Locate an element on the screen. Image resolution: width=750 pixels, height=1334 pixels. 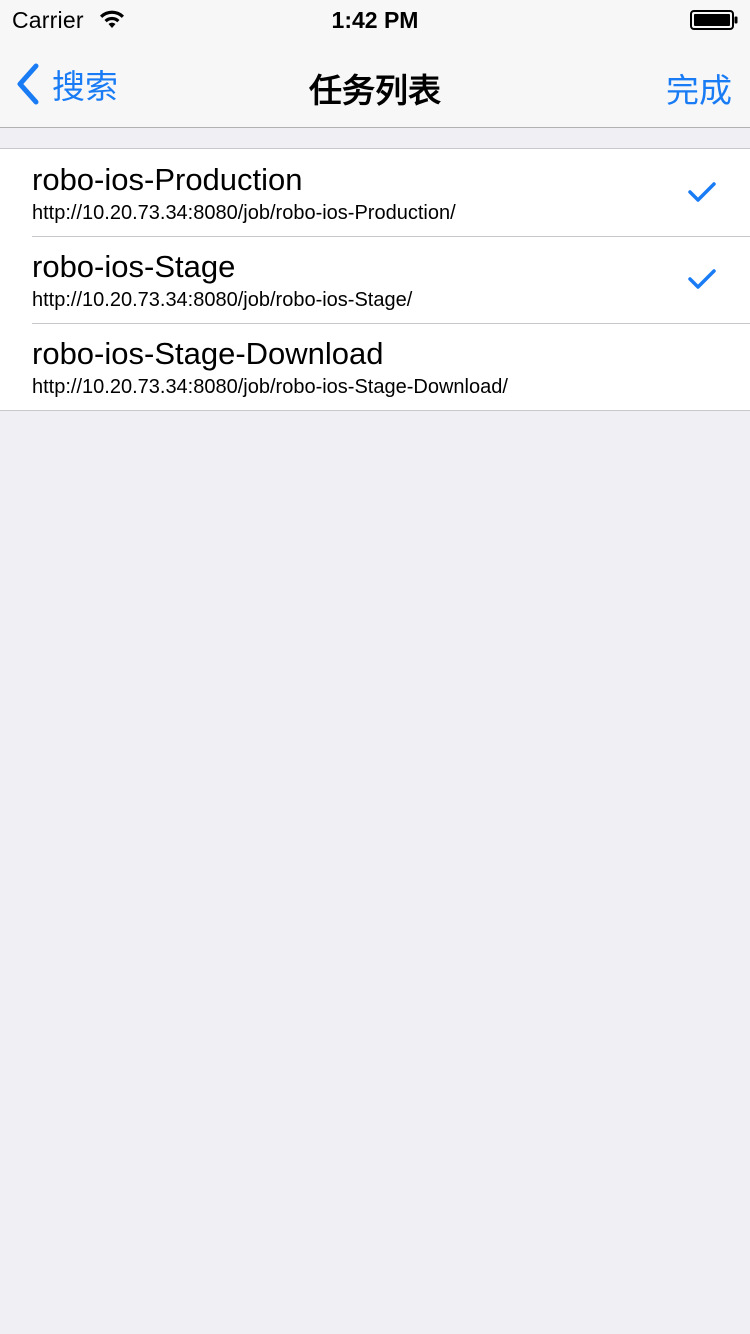
status-bar: Carrier 1:42 PM is located at coordinates (375, 20).